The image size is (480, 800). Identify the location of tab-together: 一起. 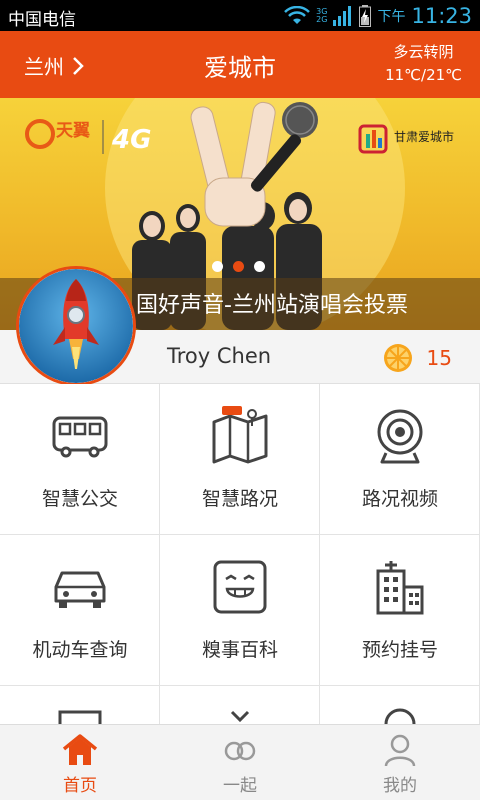
(240, 762).